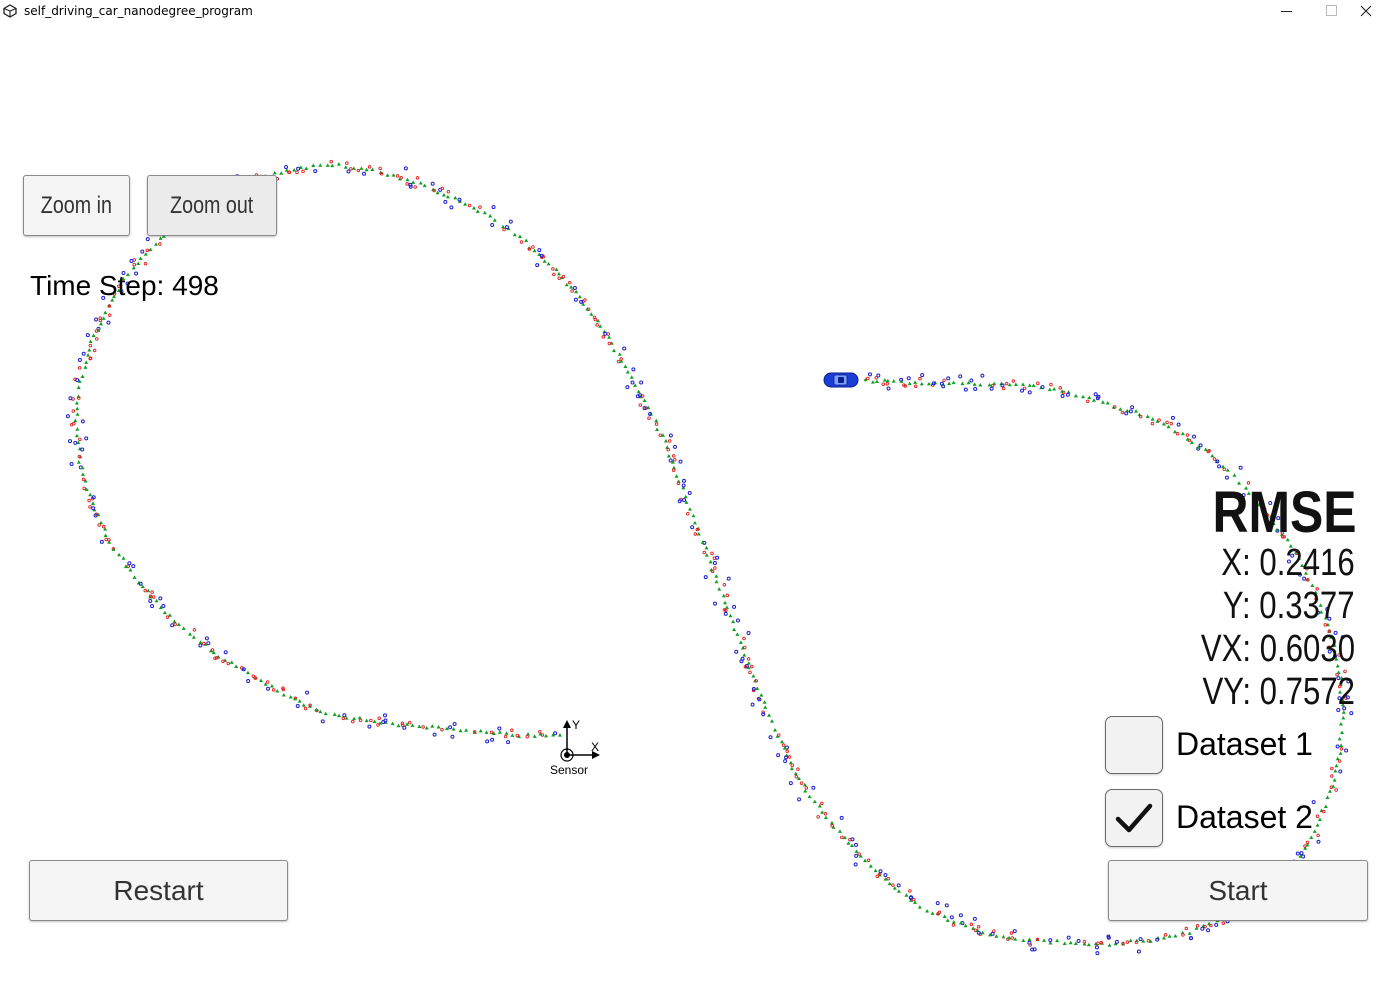  Describe the element at coordinates (212, 205) in the screenshot. I see `zoom-out-button: Zoom out` at that location.